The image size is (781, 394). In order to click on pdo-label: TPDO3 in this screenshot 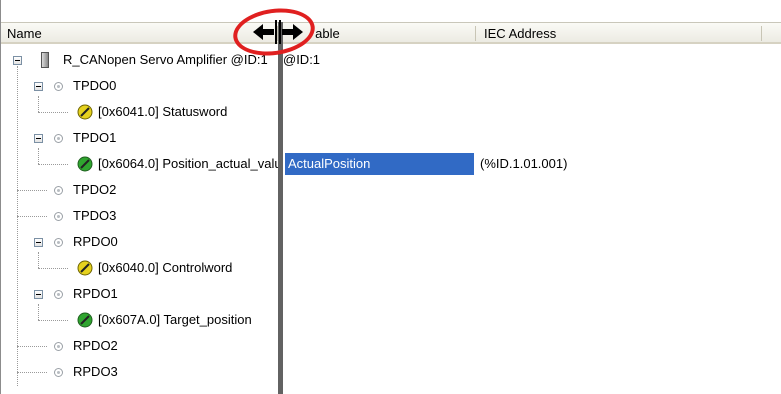, I will do `click(95, 215)`.